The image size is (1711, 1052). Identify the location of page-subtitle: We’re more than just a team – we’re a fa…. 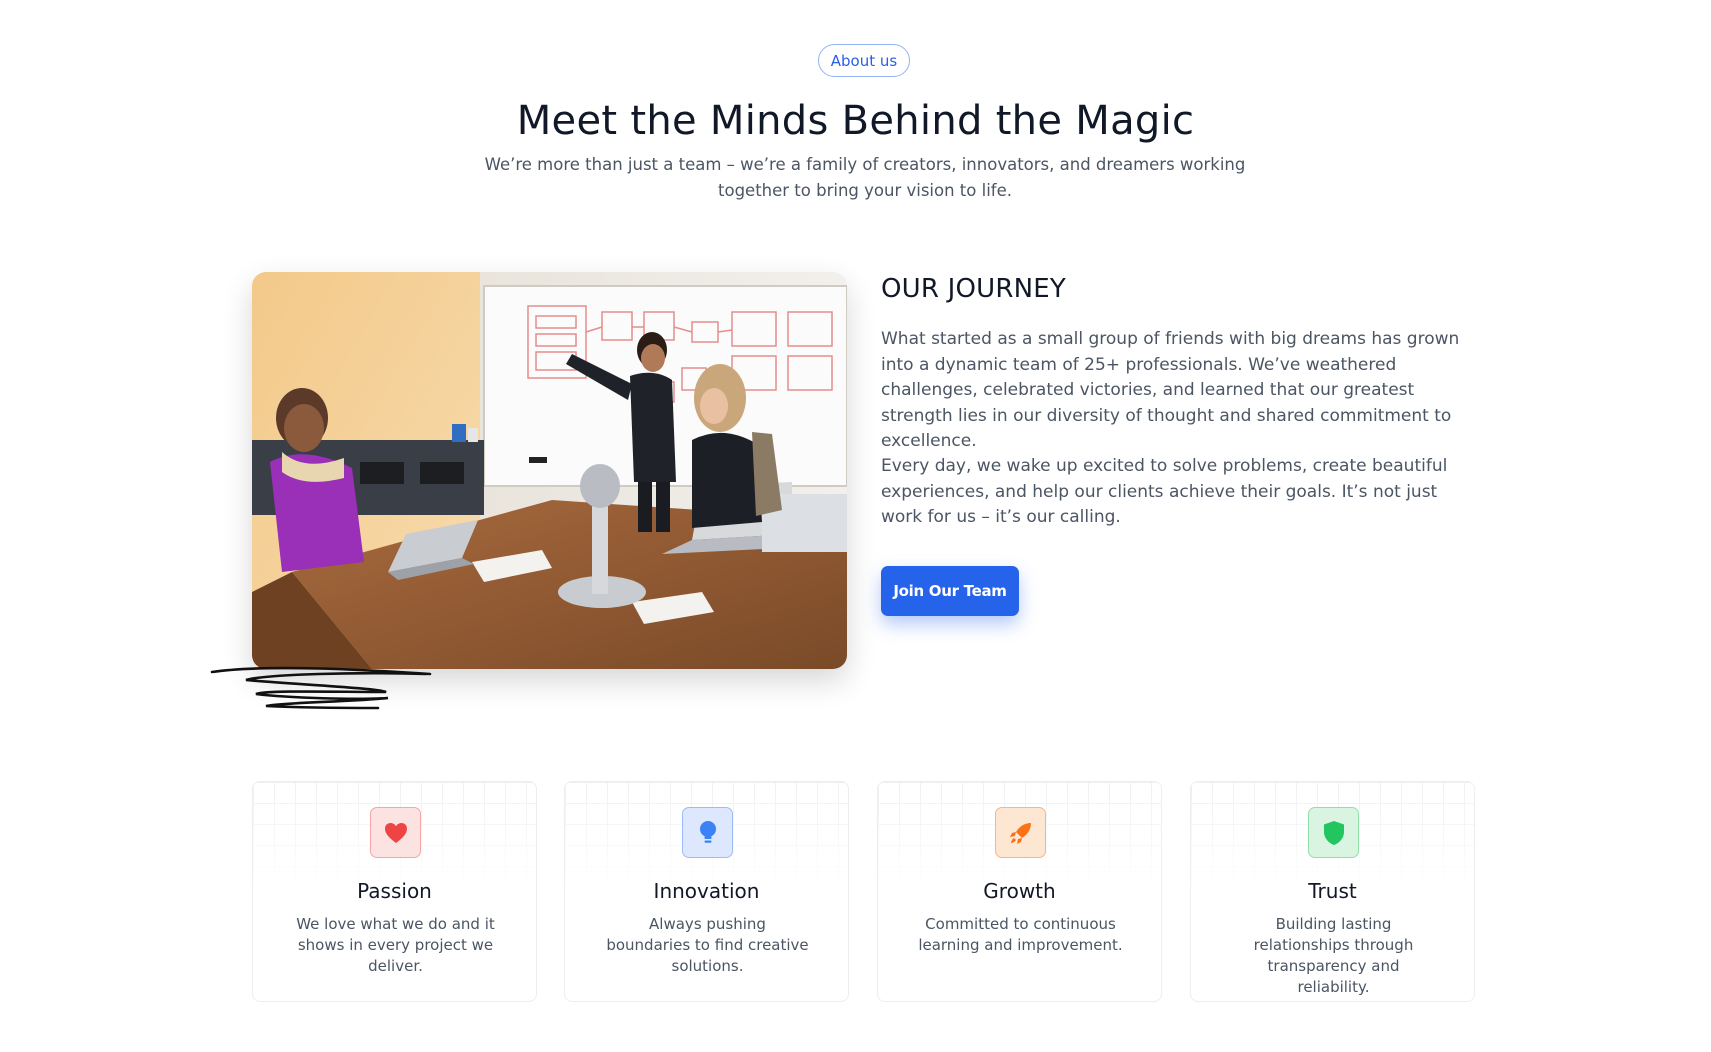
(865, 177).